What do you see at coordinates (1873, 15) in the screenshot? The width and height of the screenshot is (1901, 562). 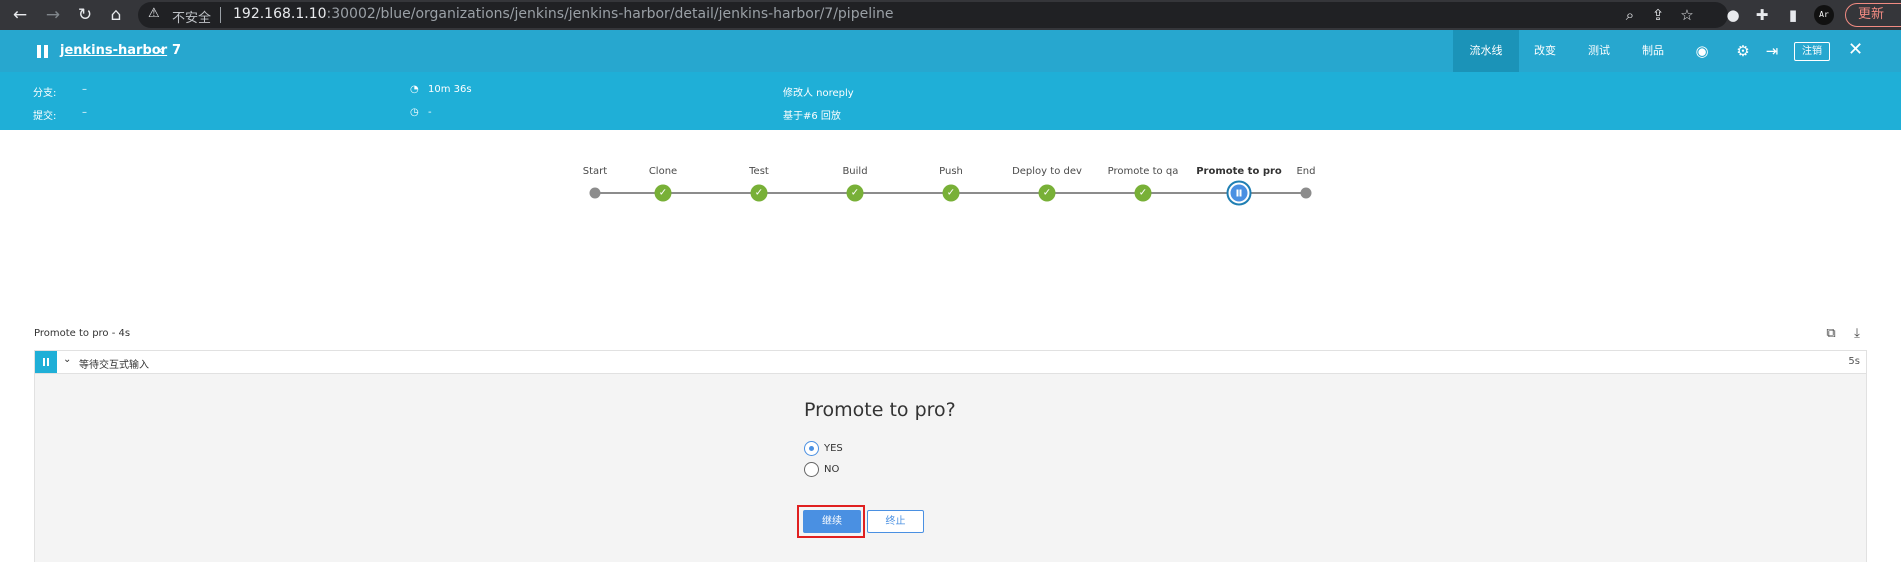 I see `update-button: 更新` at bounding box center [1873, 15].